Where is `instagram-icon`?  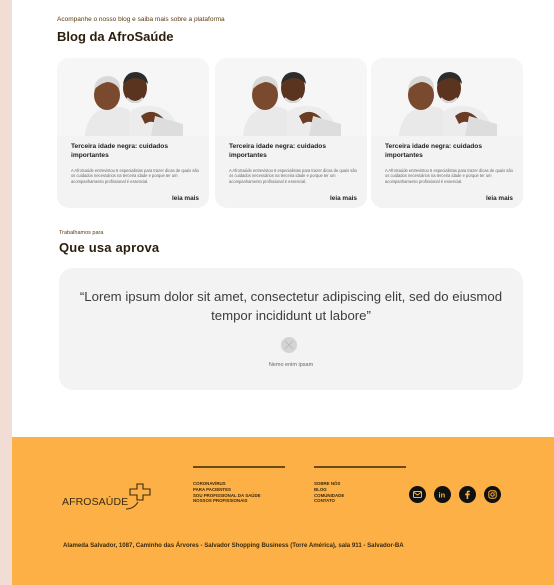
instagram-icon is located at coordinates (492, 494).